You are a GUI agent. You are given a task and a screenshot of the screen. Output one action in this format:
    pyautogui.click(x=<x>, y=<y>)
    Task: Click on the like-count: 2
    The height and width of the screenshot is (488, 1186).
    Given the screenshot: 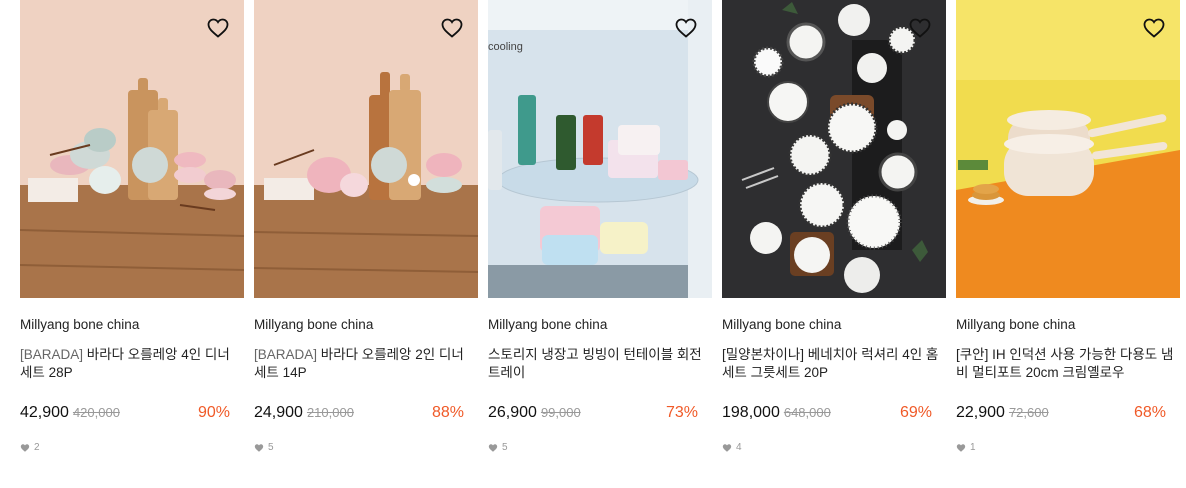 What is the action you would take?
    pyautogui.click(x=30, y=447)
    